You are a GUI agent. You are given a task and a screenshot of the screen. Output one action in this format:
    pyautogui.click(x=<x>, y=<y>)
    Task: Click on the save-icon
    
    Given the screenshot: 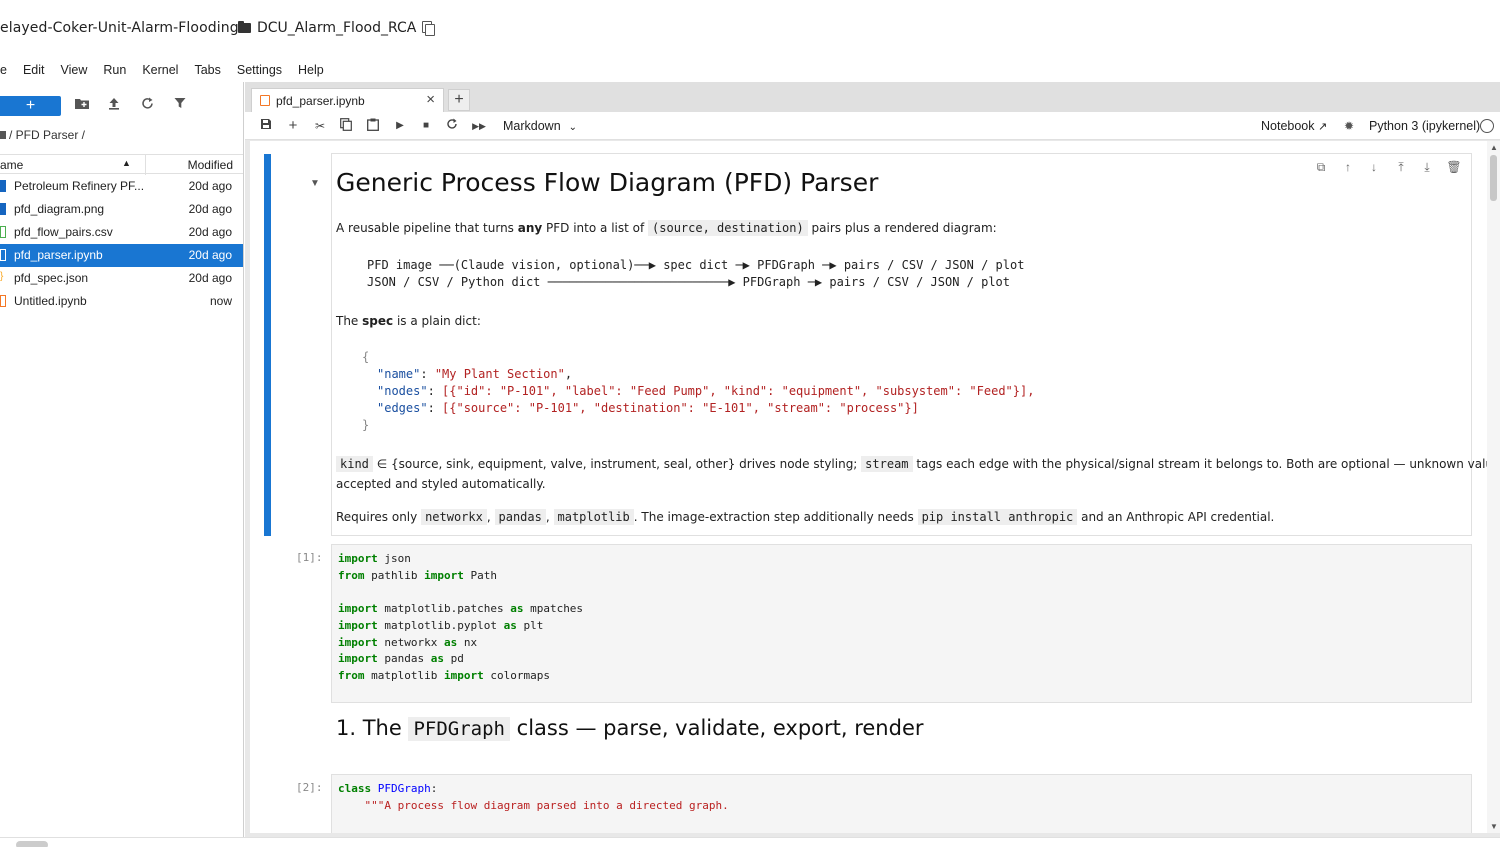 What is the action you would take?
    pyautogui.click(x=266, y=126)
    